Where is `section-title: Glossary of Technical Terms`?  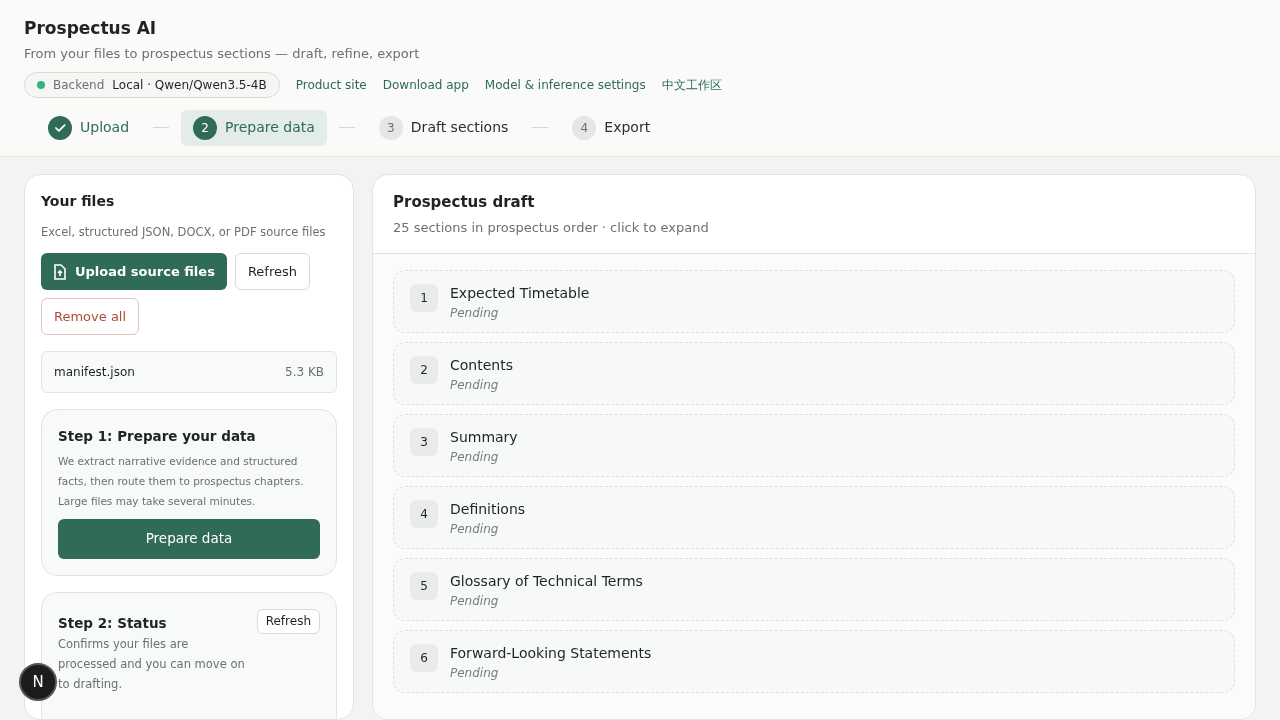 section-title: Glossary of Technical Terms is located at coordinates (546, 581).